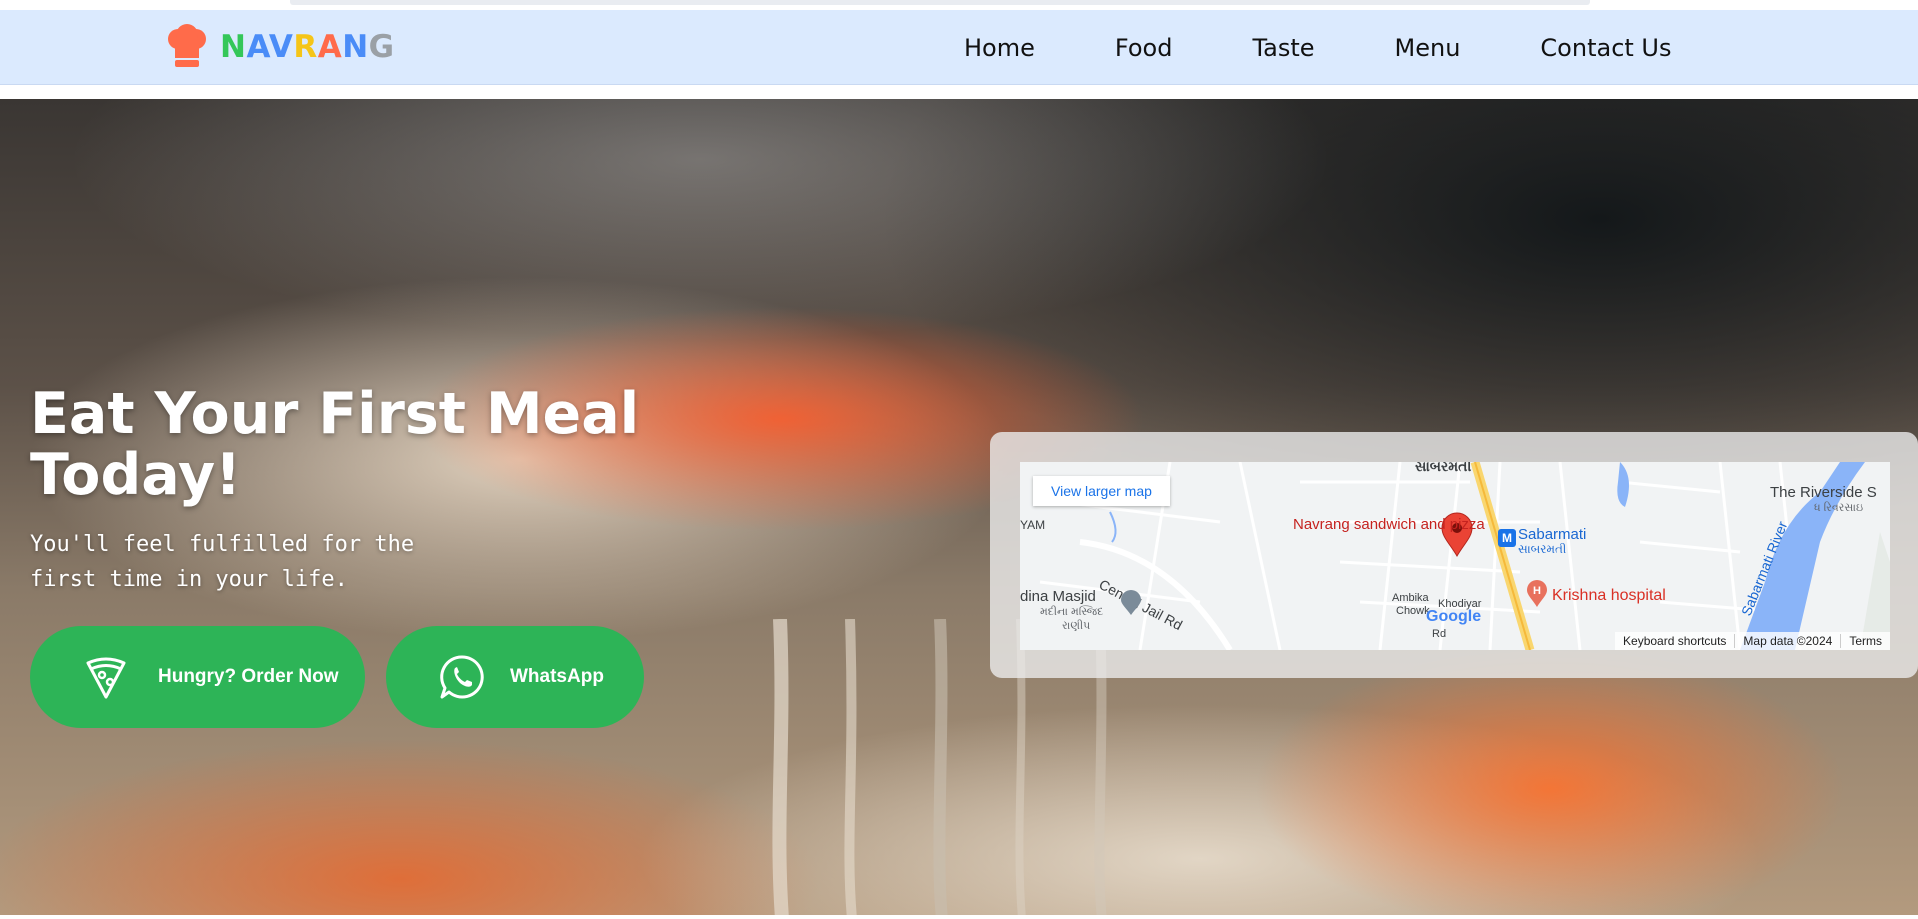 Image resolution: width=1918 pixels, height=919 pixels. I want to click on riverside-label: The Riverside S, so click(1823, 492).